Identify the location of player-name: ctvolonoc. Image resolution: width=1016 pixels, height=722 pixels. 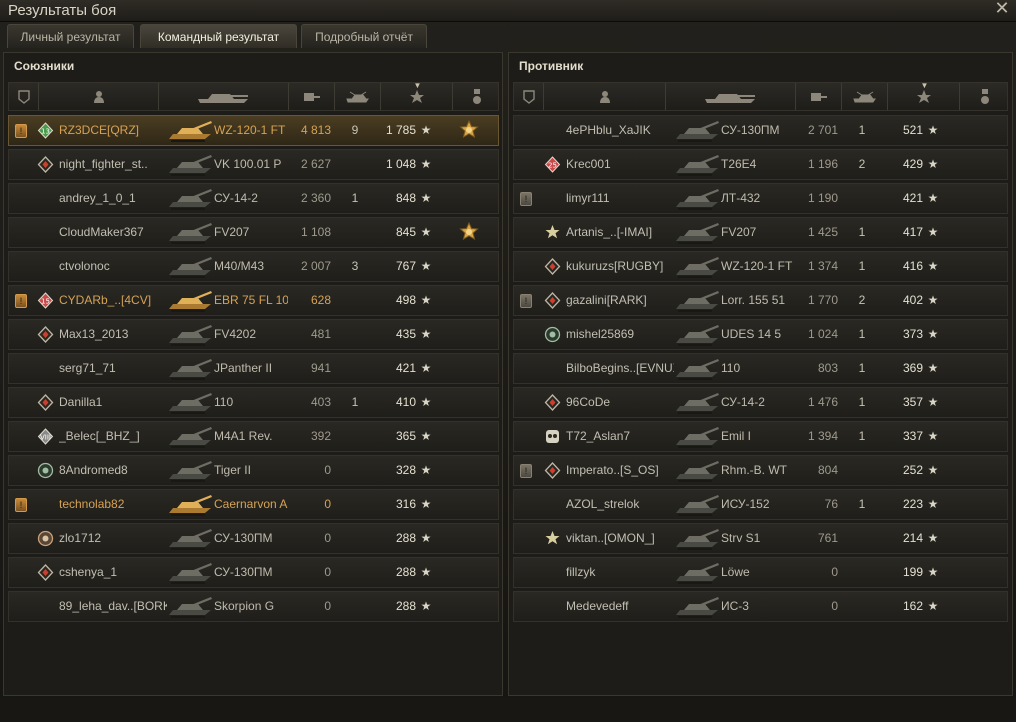
(113, 266).